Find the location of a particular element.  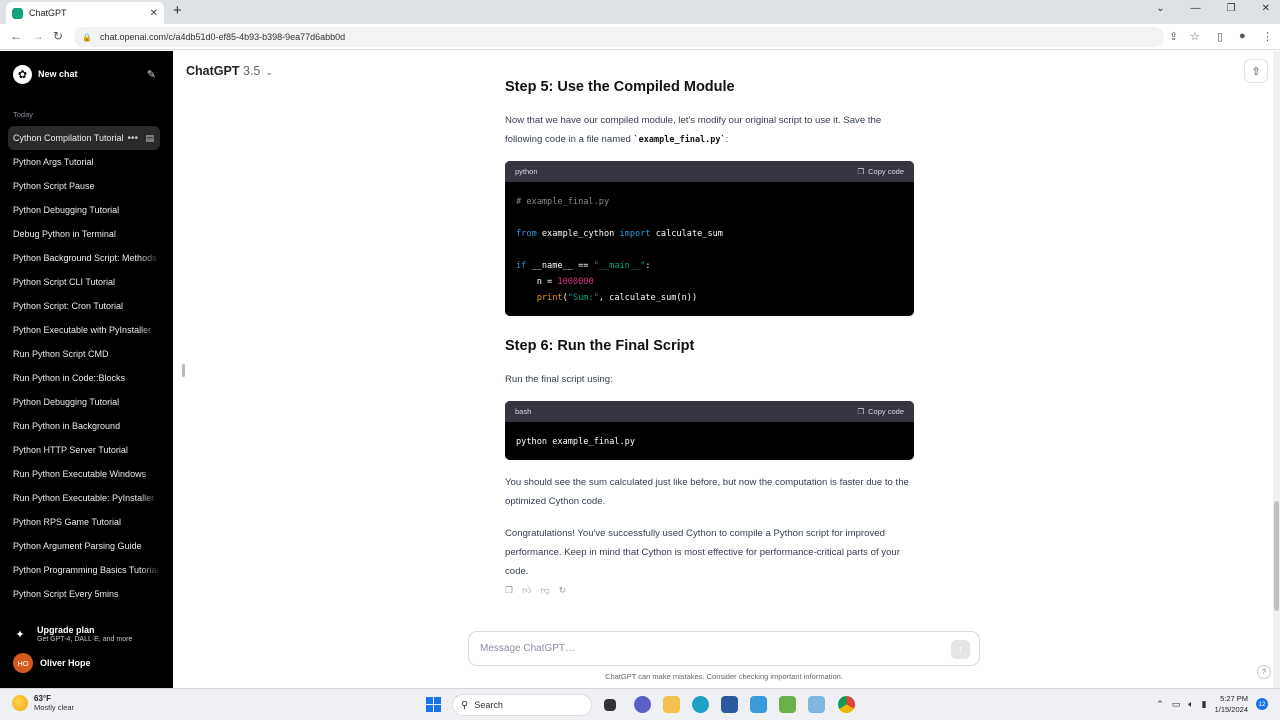

chat-app-icon is located at coordinates (642, 704).